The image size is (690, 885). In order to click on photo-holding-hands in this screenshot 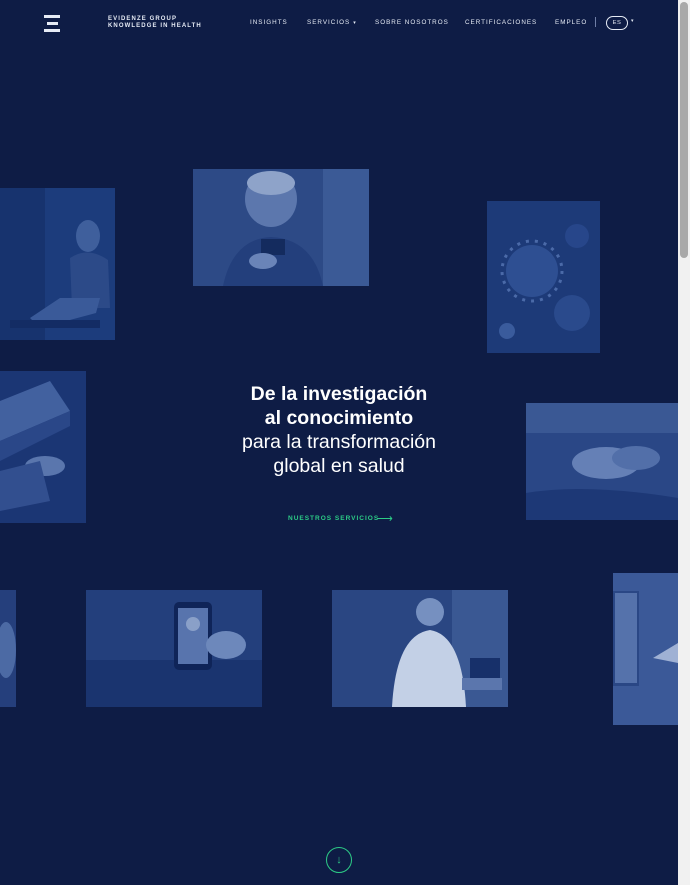, I will do `click(602, 461)`.